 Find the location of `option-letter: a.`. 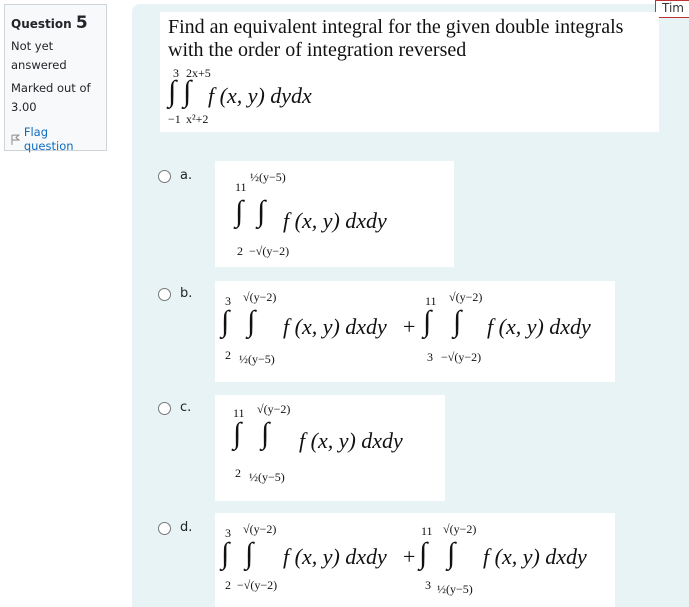

option-letter: a. is located at coordinates (186, 175).